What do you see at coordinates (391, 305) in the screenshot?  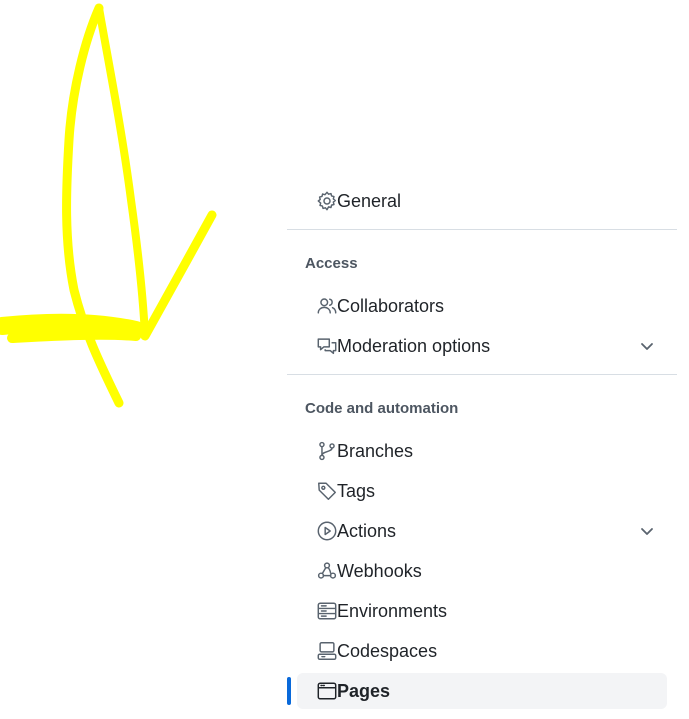 I see `sidebar-item-label: Collaborators` at bounding box center [391, 305].